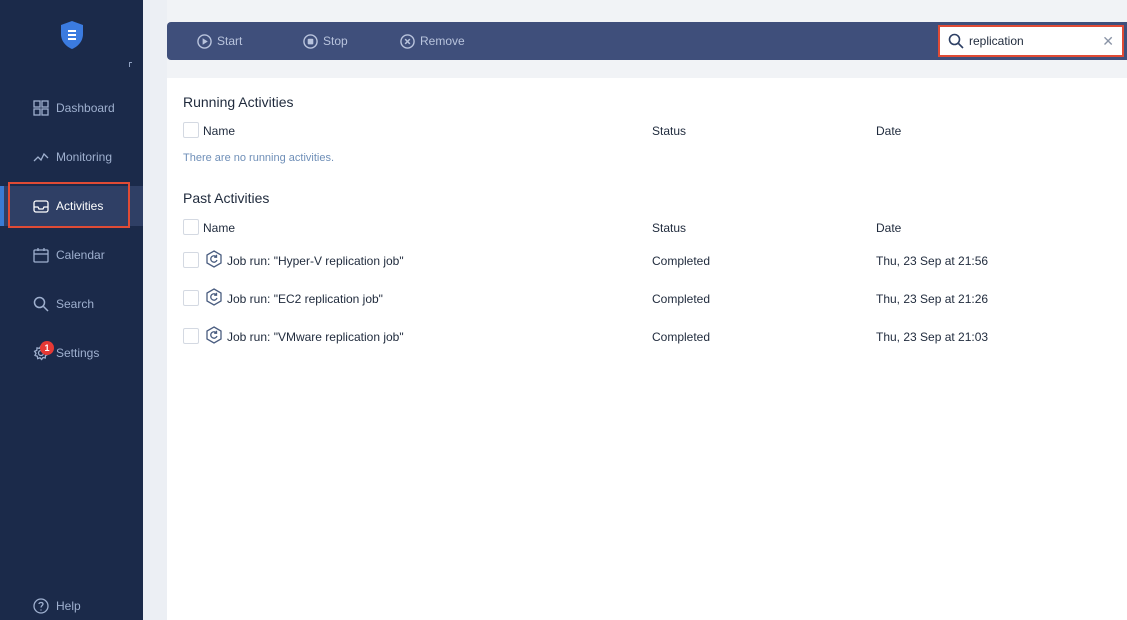 This screenshot has width=1127, height=620. What do you see at coordinates (41, 206) in the screenshot?
I see `activities-inbox-icon` at bounding box center [41, 206].